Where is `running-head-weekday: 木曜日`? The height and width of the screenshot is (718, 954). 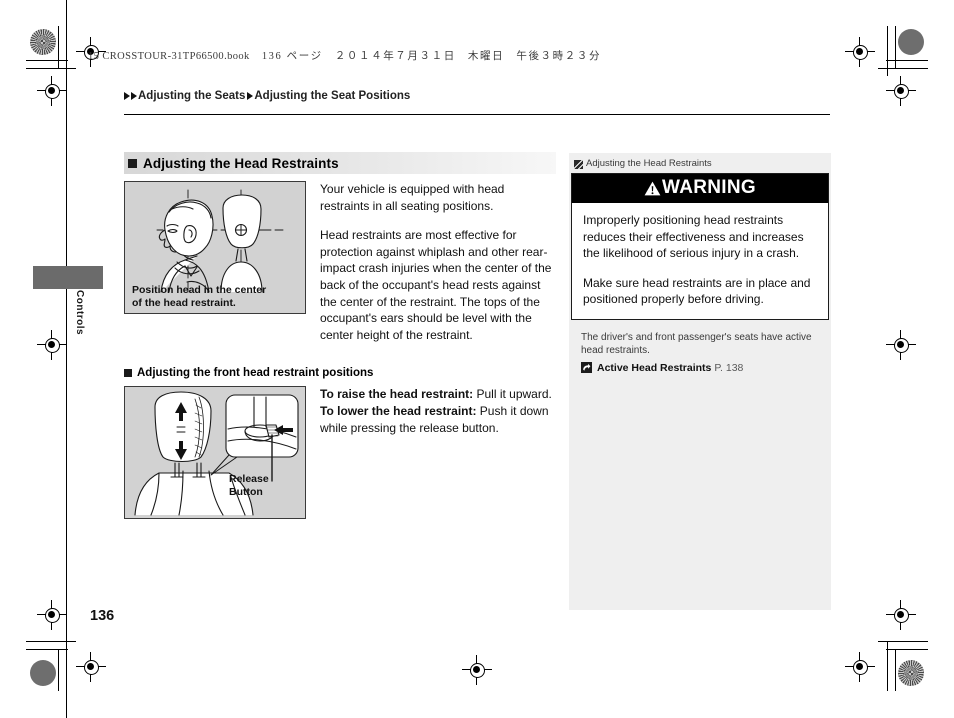 running-head-weekday: 木曜日 is located at coordinates (486, 56).